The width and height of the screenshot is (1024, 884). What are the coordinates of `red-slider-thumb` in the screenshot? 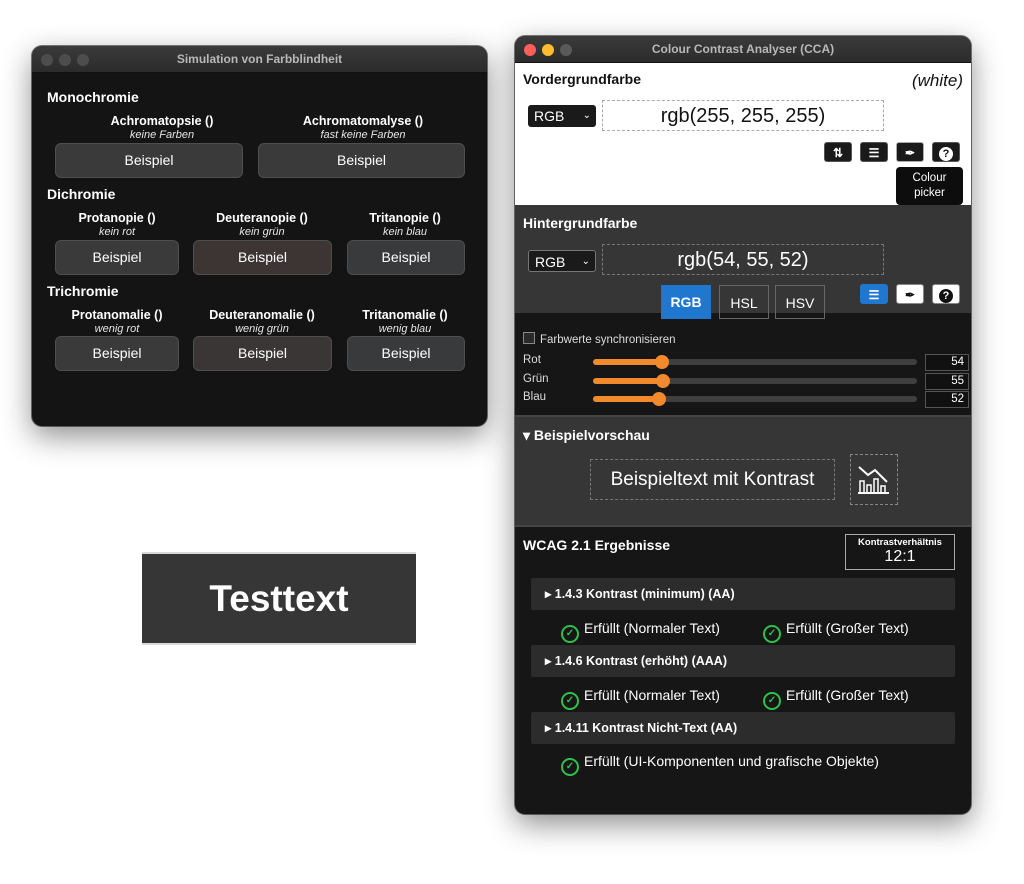 It's located at (662, 362).